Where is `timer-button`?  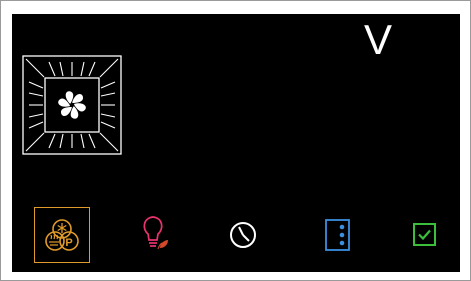
timer-button is located at coordinates (242, 235).